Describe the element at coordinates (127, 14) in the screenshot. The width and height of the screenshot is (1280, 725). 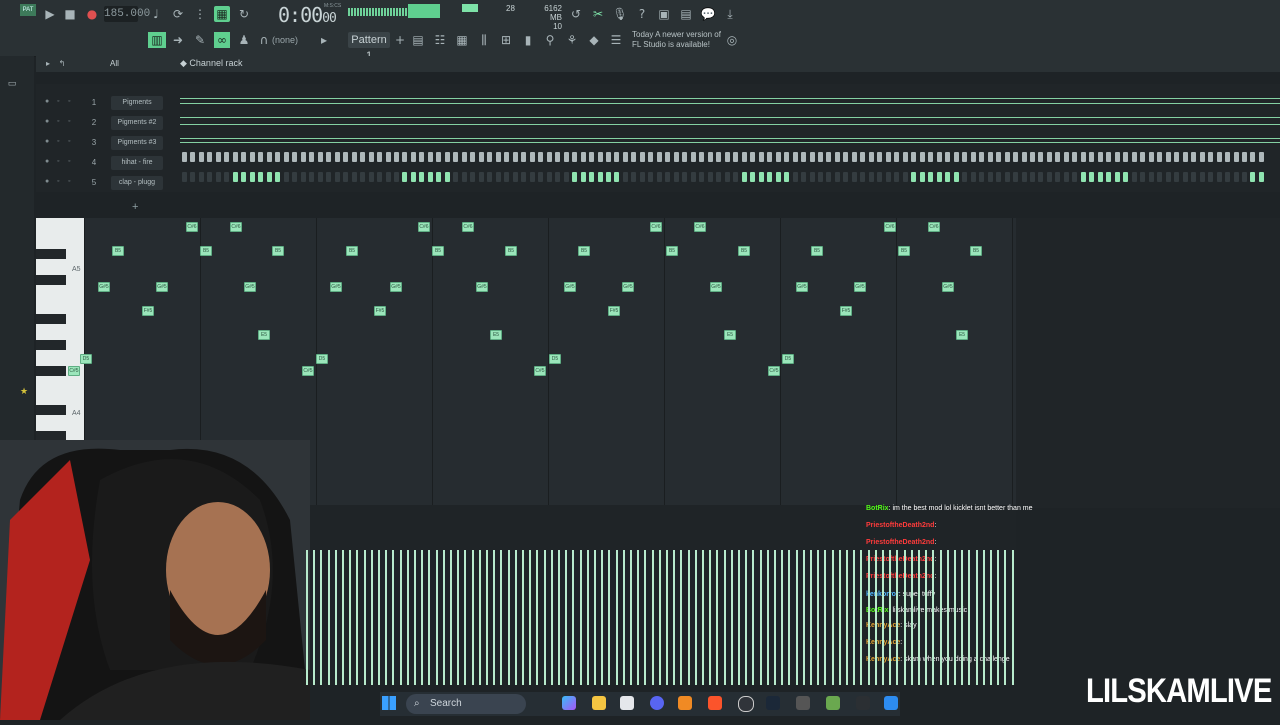
I see `tempo-display: 185.000` at that location.